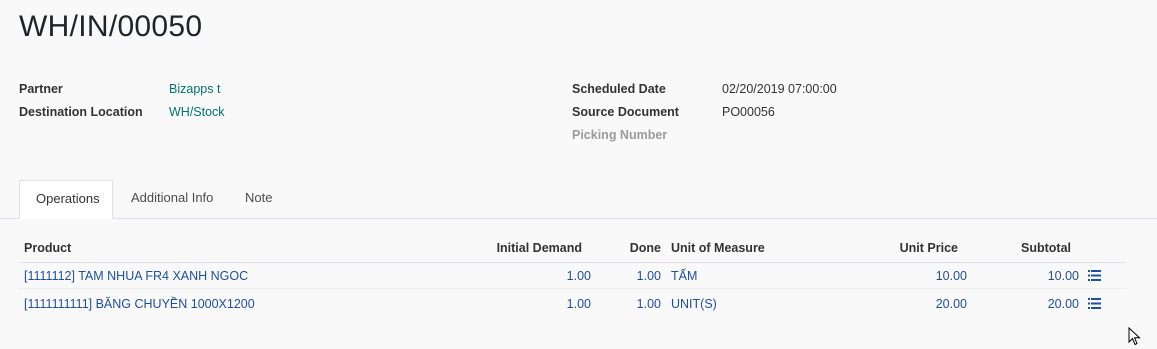 This screenshot has width=1157, height=349. Describe the element at coordinates (41, 89) in the screenshot. I see `partner-label: Partner` at that location.